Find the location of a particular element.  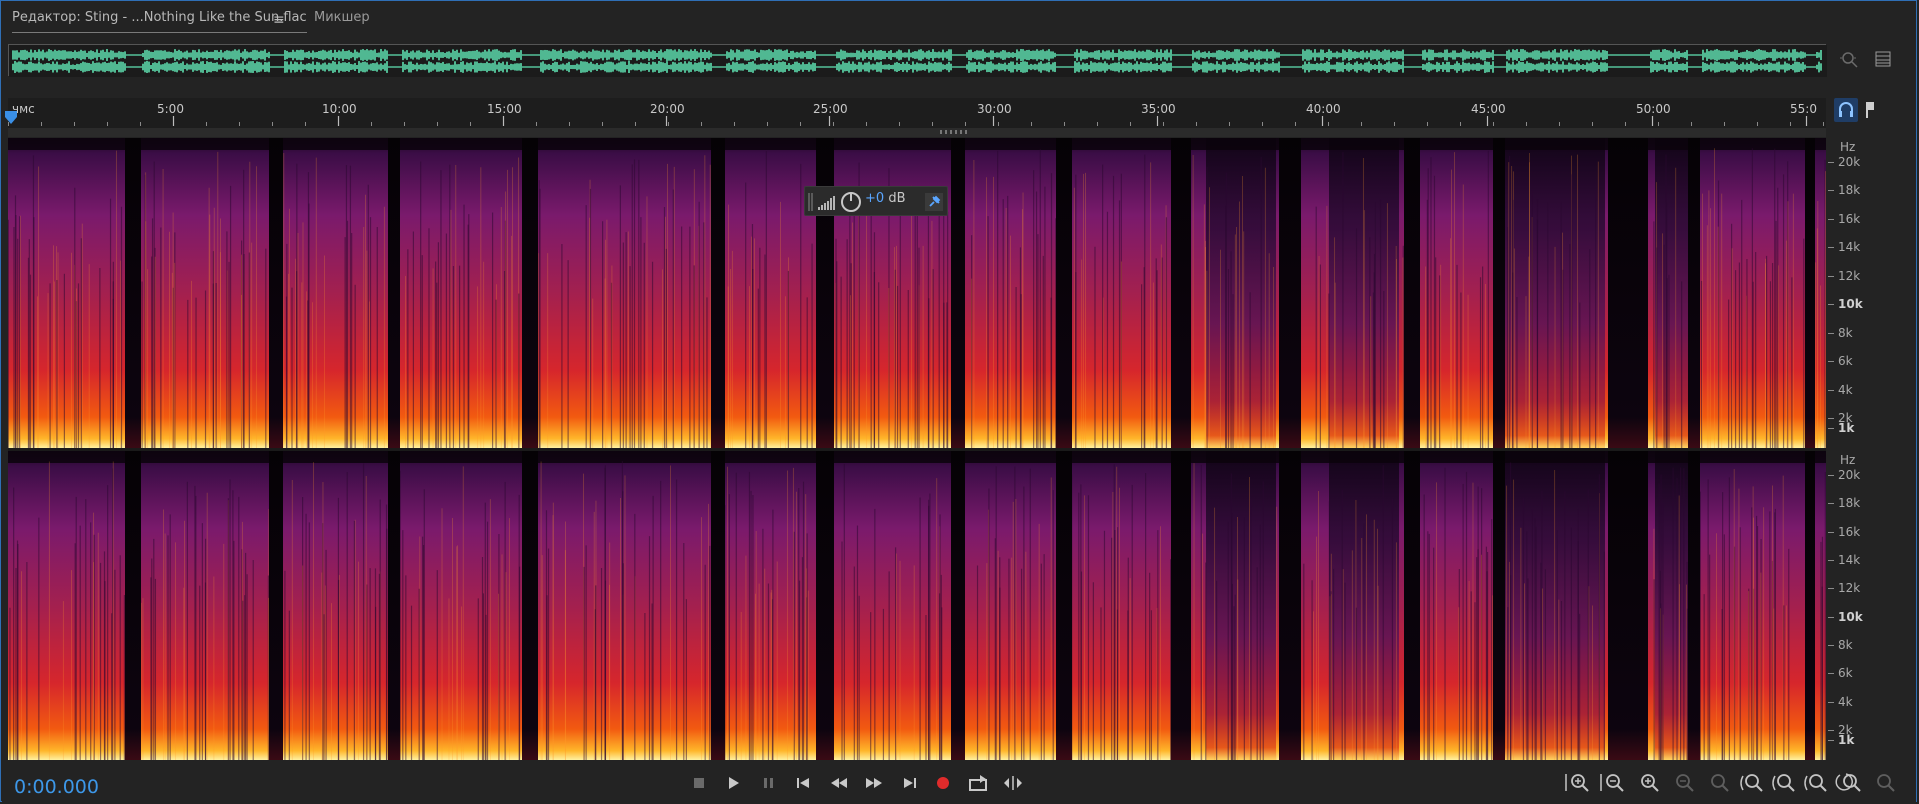

playhead-marker is located at coordinates (11, 118).